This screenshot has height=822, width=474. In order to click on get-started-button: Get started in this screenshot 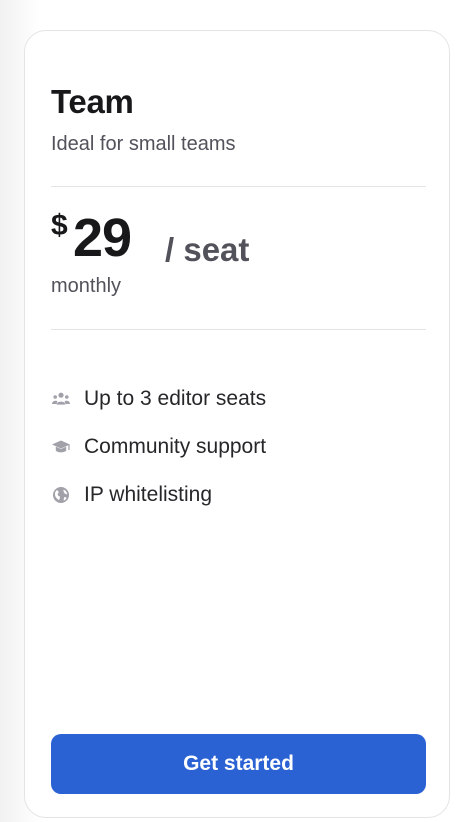, I will do `click(238, 764)`.